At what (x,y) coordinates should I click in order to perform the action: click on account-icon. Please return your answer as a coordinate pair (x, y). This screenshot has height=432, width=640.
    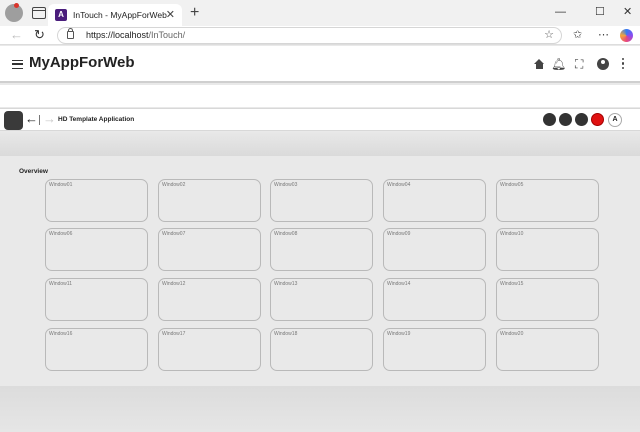
    Looking at the image, I should click on (603, 64).